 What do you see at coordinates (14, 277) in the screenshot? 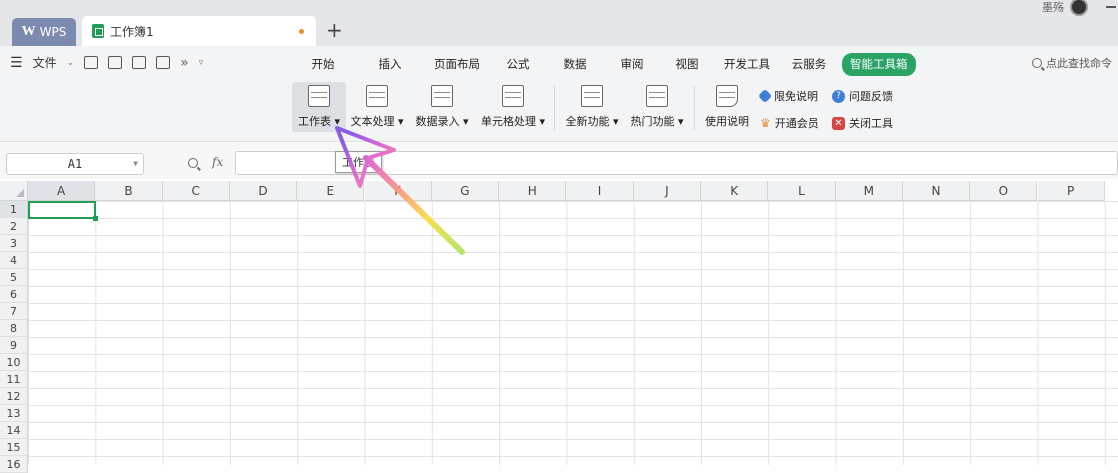
I see `row-header: 5` at bounding box center [14, 277].